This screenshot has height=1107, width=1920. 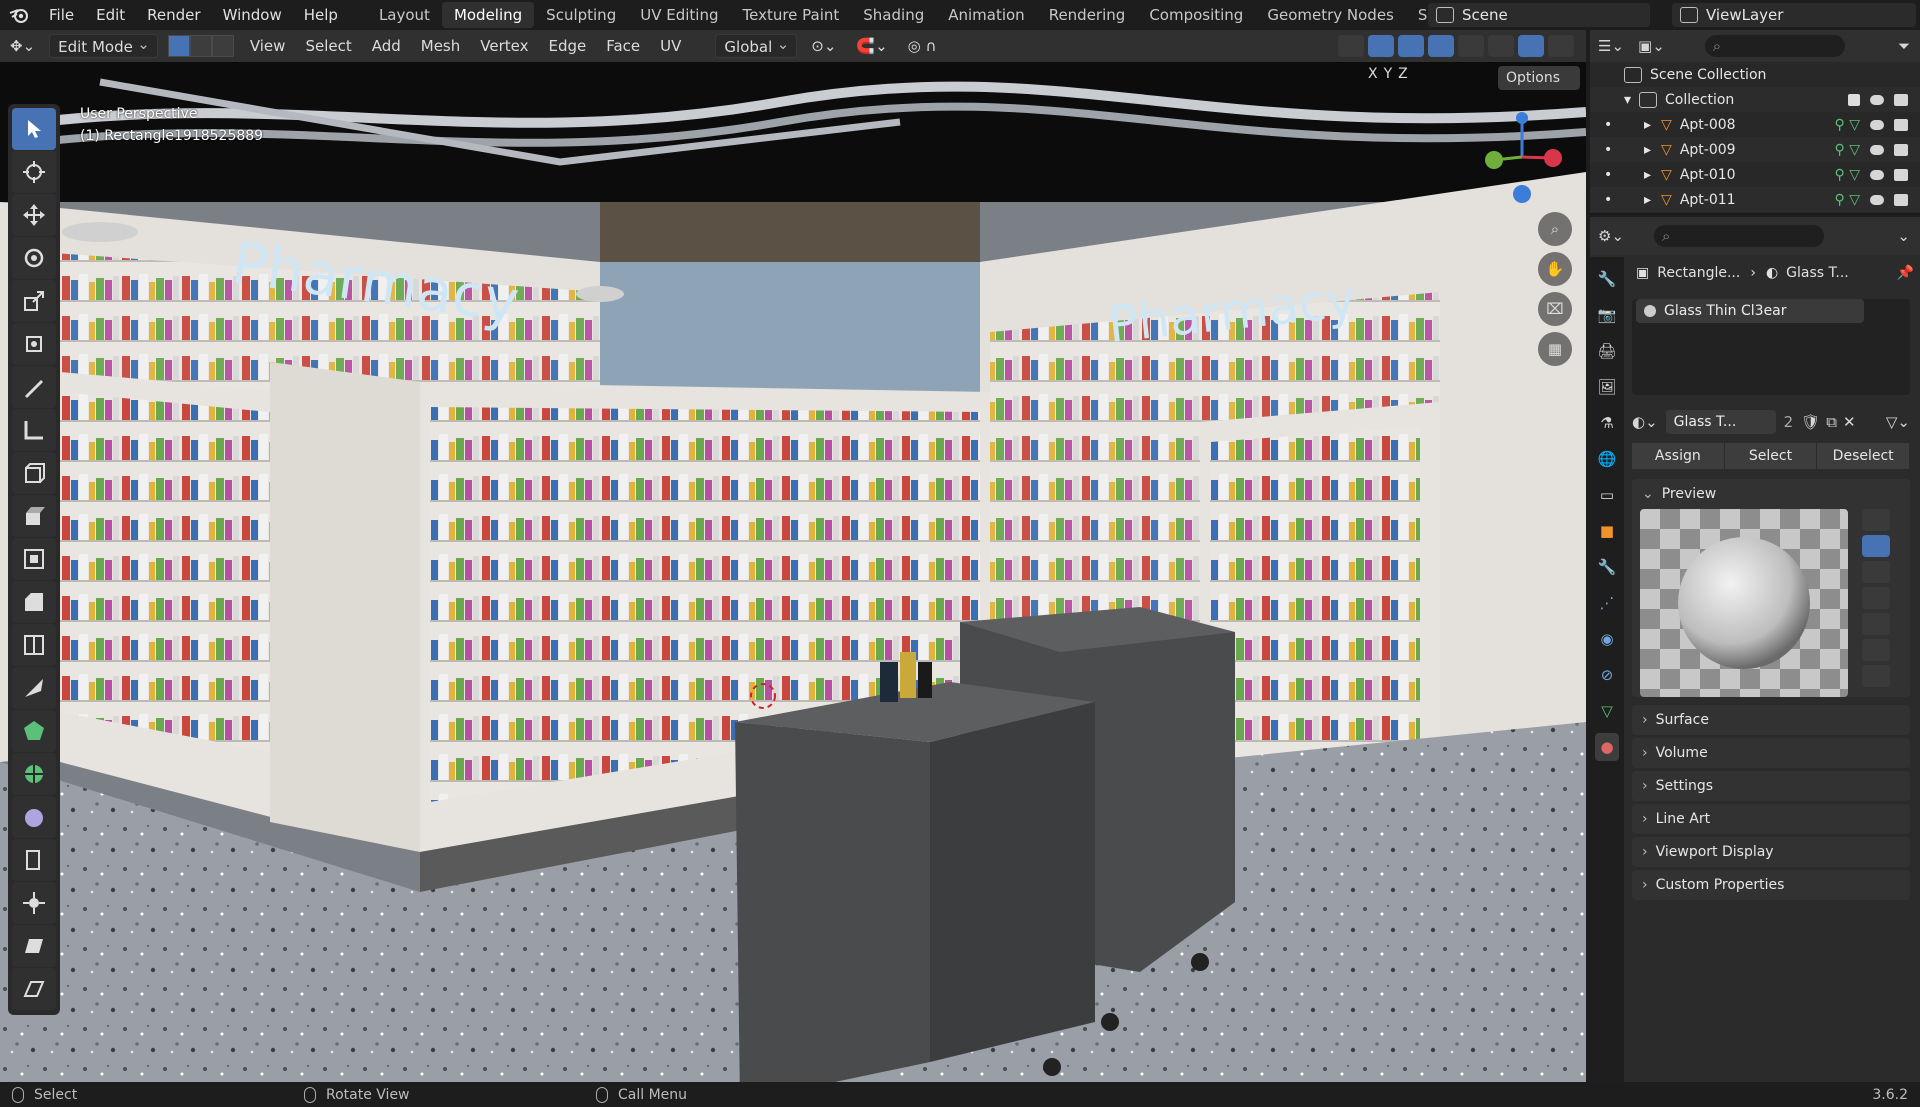 I want to click on deselect-button: Deselect, so click(x=1864, y=456).